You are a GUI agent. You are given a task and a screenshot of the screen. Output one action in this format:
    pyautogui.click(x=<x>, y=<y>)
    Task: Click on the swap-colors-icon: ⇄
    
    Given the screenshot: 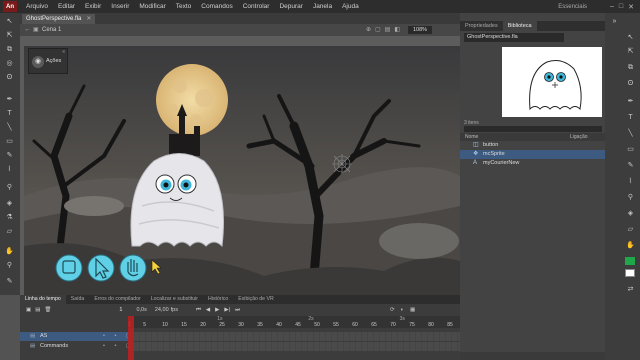 What is the action you would take?
    pyautogui.click(x=630, y=289)
    